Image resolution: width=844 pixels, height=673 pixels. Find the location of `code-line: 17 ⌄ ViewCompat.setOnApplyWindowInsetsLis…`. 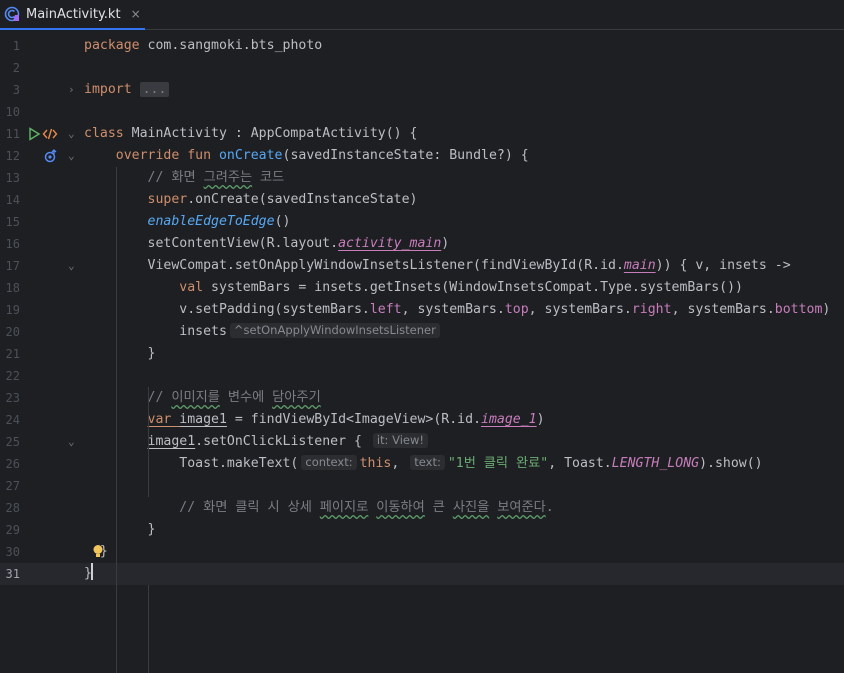

code-line: 17 ⌄ ViewCompat.setOnApplyWindowInsetsLis… is located at coordinates (422, 266).